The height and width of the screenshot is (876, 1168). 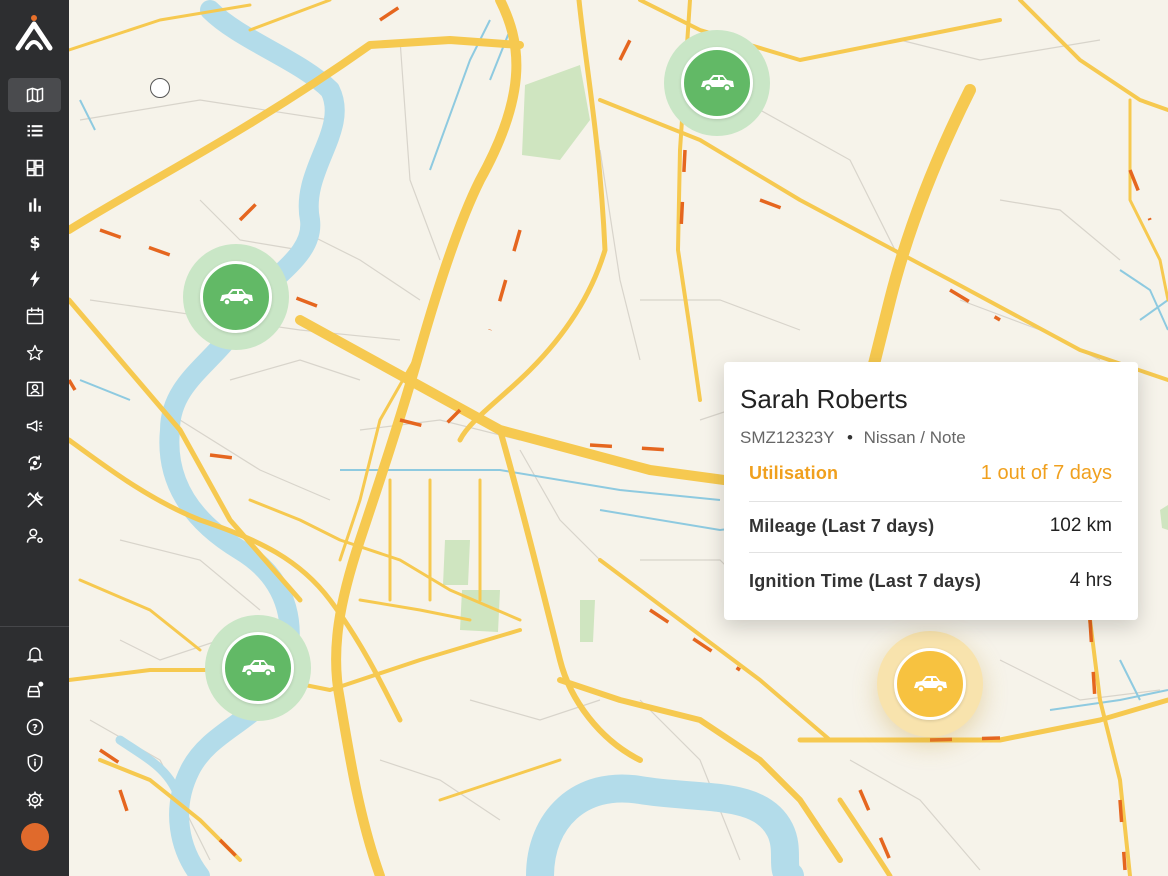 I want to click on bell-icon, so click(x=34, y=655).